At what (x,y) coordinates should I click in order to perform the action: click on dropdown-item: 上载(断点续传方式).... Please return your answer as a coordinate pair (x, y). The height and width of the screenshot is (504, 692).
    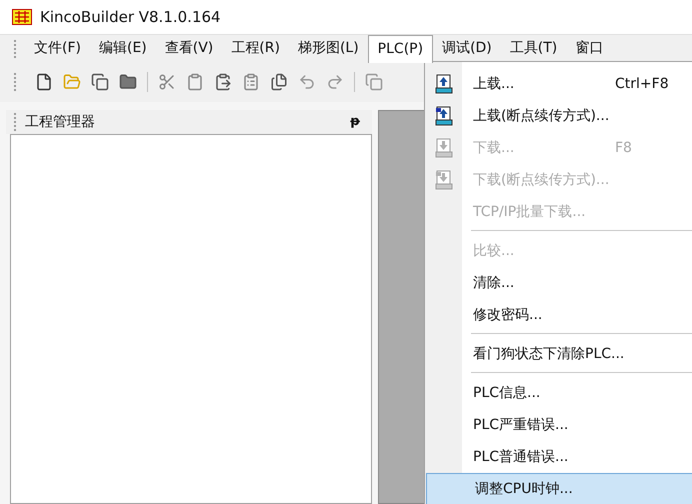
    Looking at the image, I should click on (558, 116).